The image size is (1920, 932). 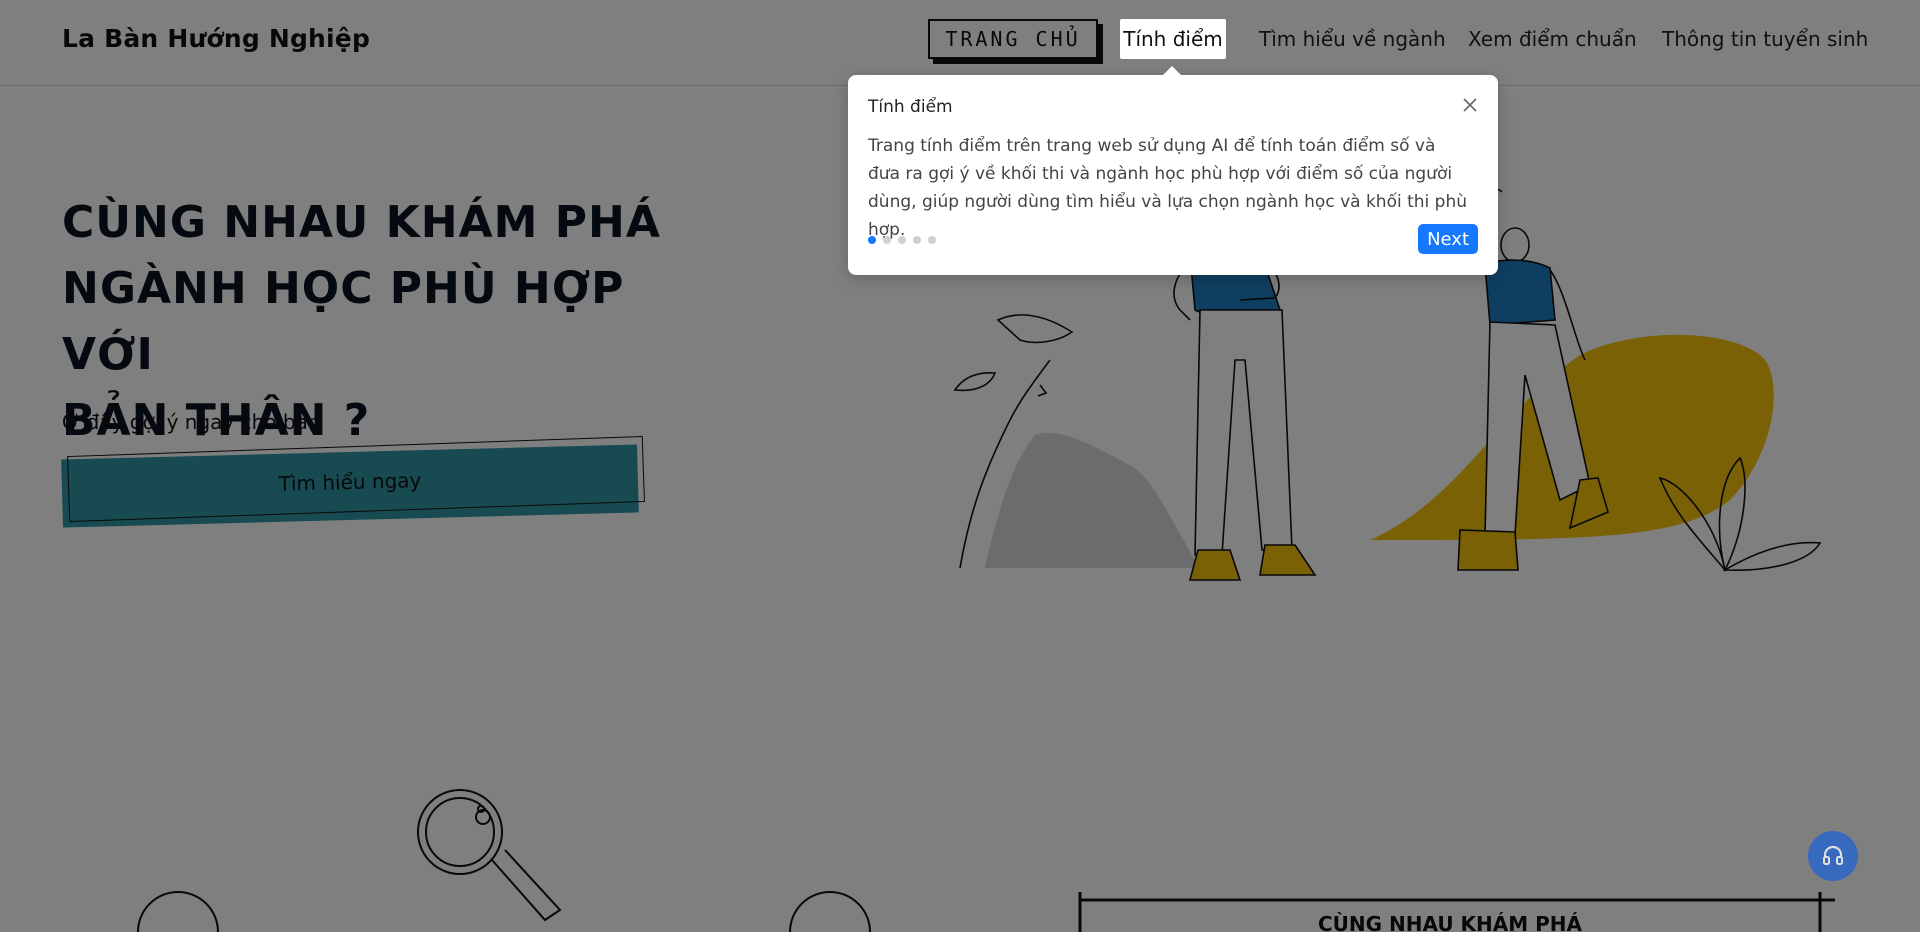 I want to click on popover-arrow, so click(x=1172, y=71).